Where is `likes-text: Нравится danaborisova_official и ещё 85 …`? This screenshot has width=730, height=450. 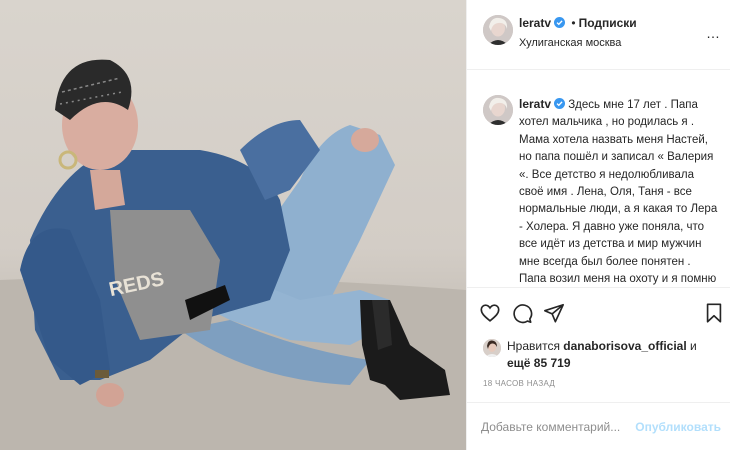
likes-text: Нравится danaborisova_official и ещё 85 … is located at coordinates (602, 355).